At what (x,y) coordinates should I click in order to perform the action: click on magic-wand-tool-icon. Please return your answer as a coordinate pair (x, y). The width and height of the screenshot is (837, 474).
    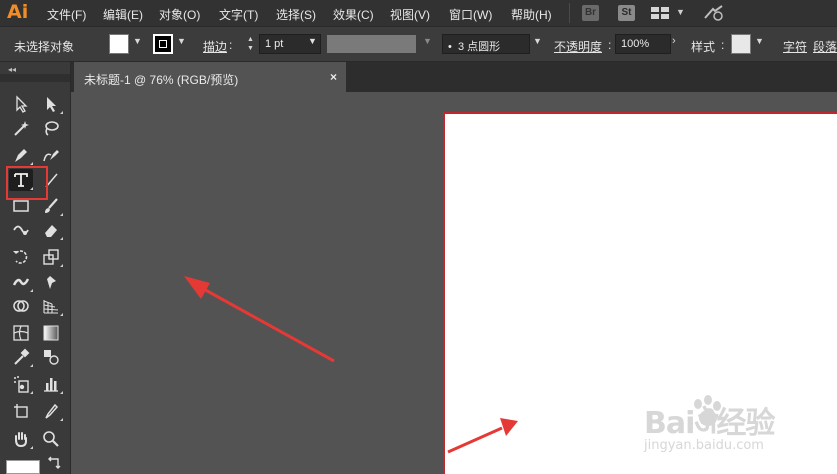
    Looking at the image, I should click on (21, 128).